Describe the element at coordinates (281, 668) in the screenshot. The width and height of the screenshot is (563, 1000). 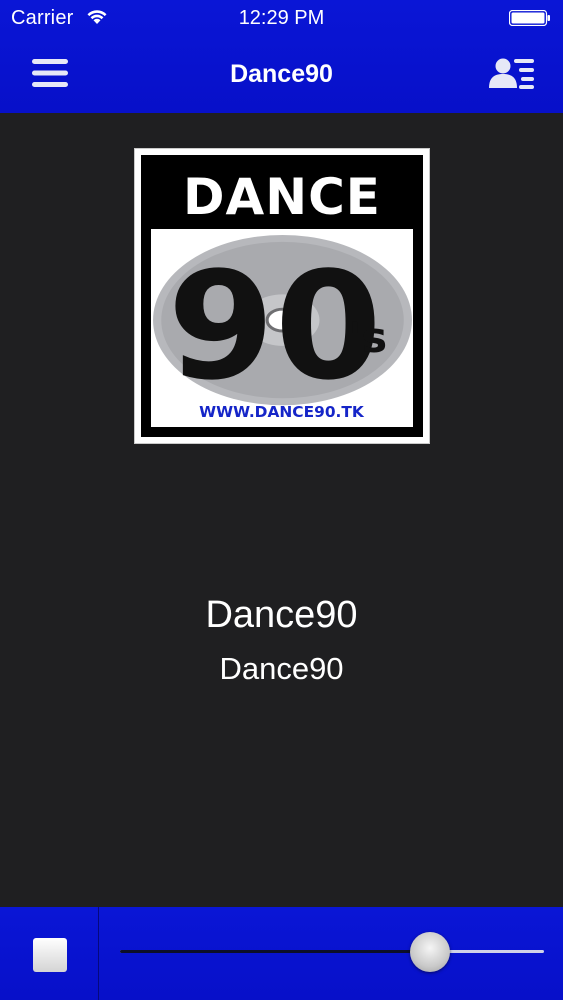
I see `now-playing-subtitle: Dance90` at that location.